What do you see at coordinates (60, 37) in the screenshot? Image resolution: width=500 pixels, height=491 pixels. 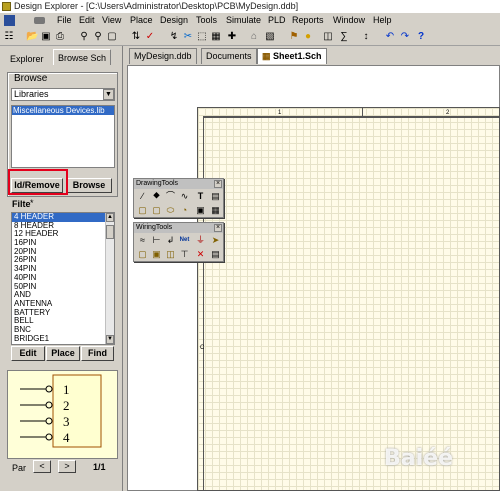 I see `print-icon: ⎙` at bounding box center [60, 37].